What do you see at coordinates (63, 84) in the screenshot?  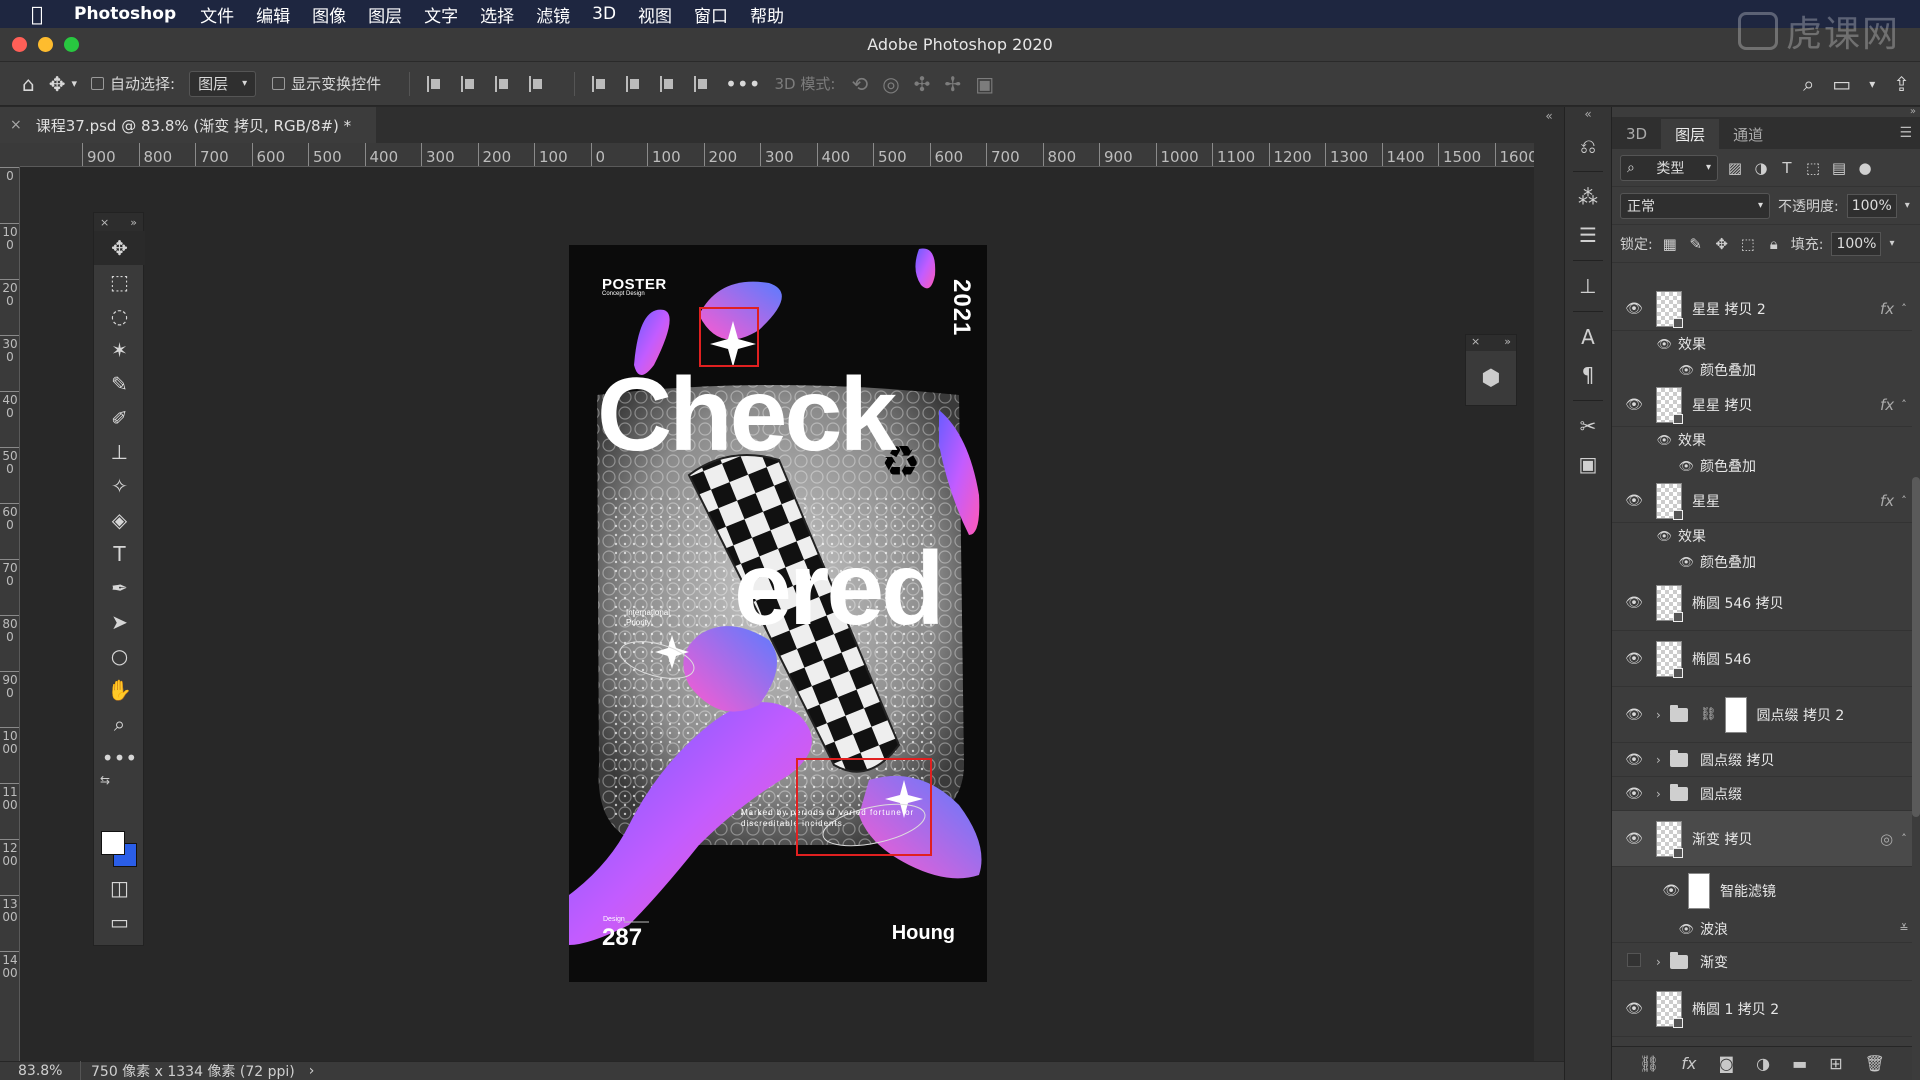 I see `move-tool-preset-icon: ✥ ▾` at bounding box center [63, 84].